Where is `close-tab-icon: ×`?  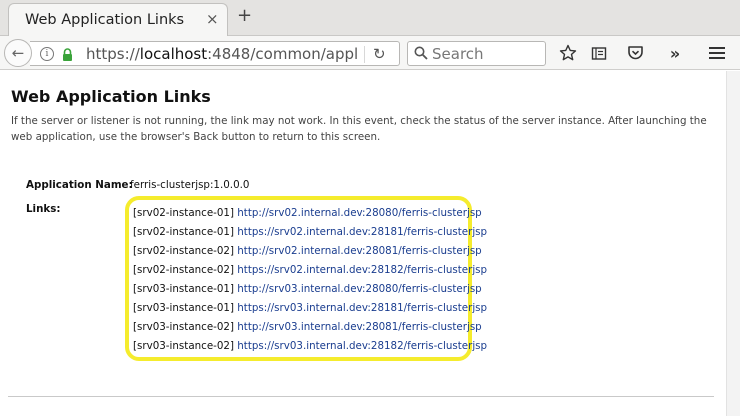
close-tab-icon: × is located at coordinates (212, 19).